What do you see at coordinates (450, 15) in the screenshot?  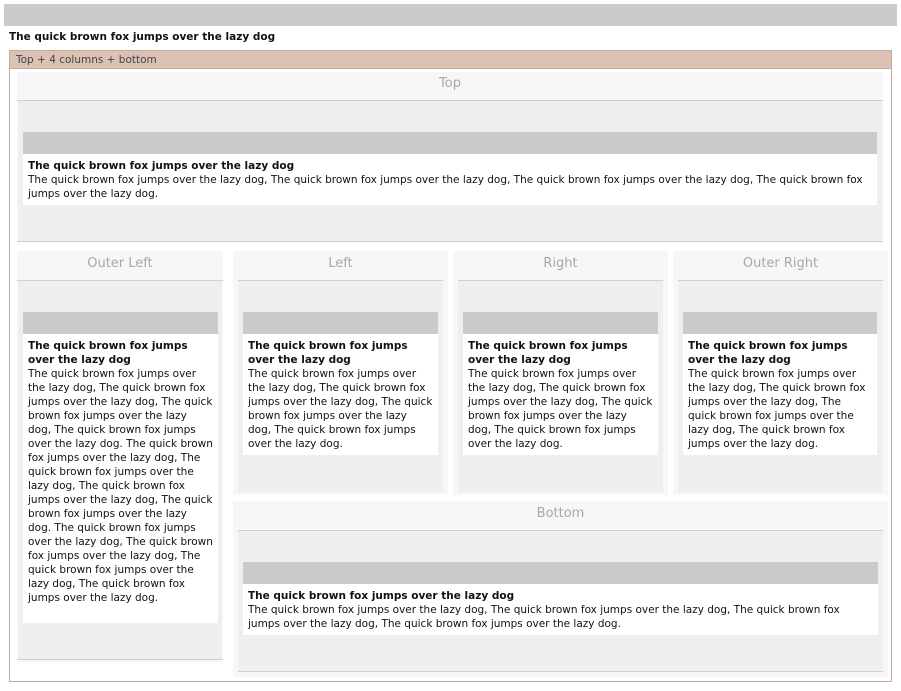 I see `page-header-bar` at bounding box center [450, 15].